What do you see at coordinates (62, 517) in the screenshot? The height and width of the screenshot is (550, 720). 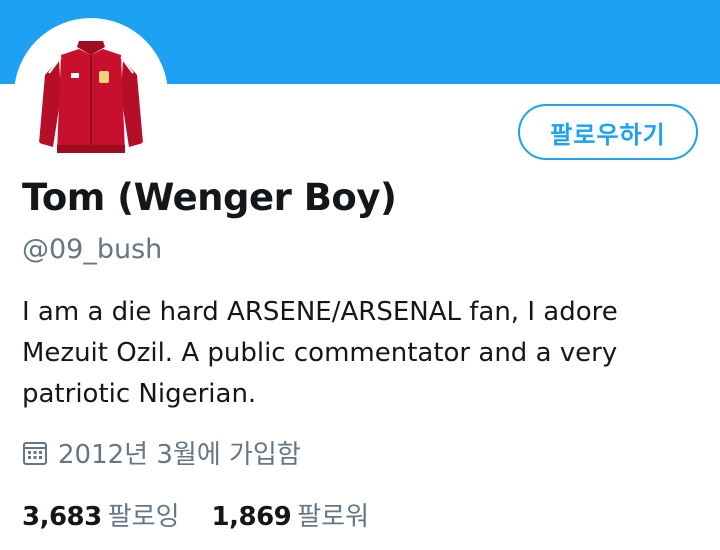 I see `following-count: 3,683` at bounding box center [62, 517].